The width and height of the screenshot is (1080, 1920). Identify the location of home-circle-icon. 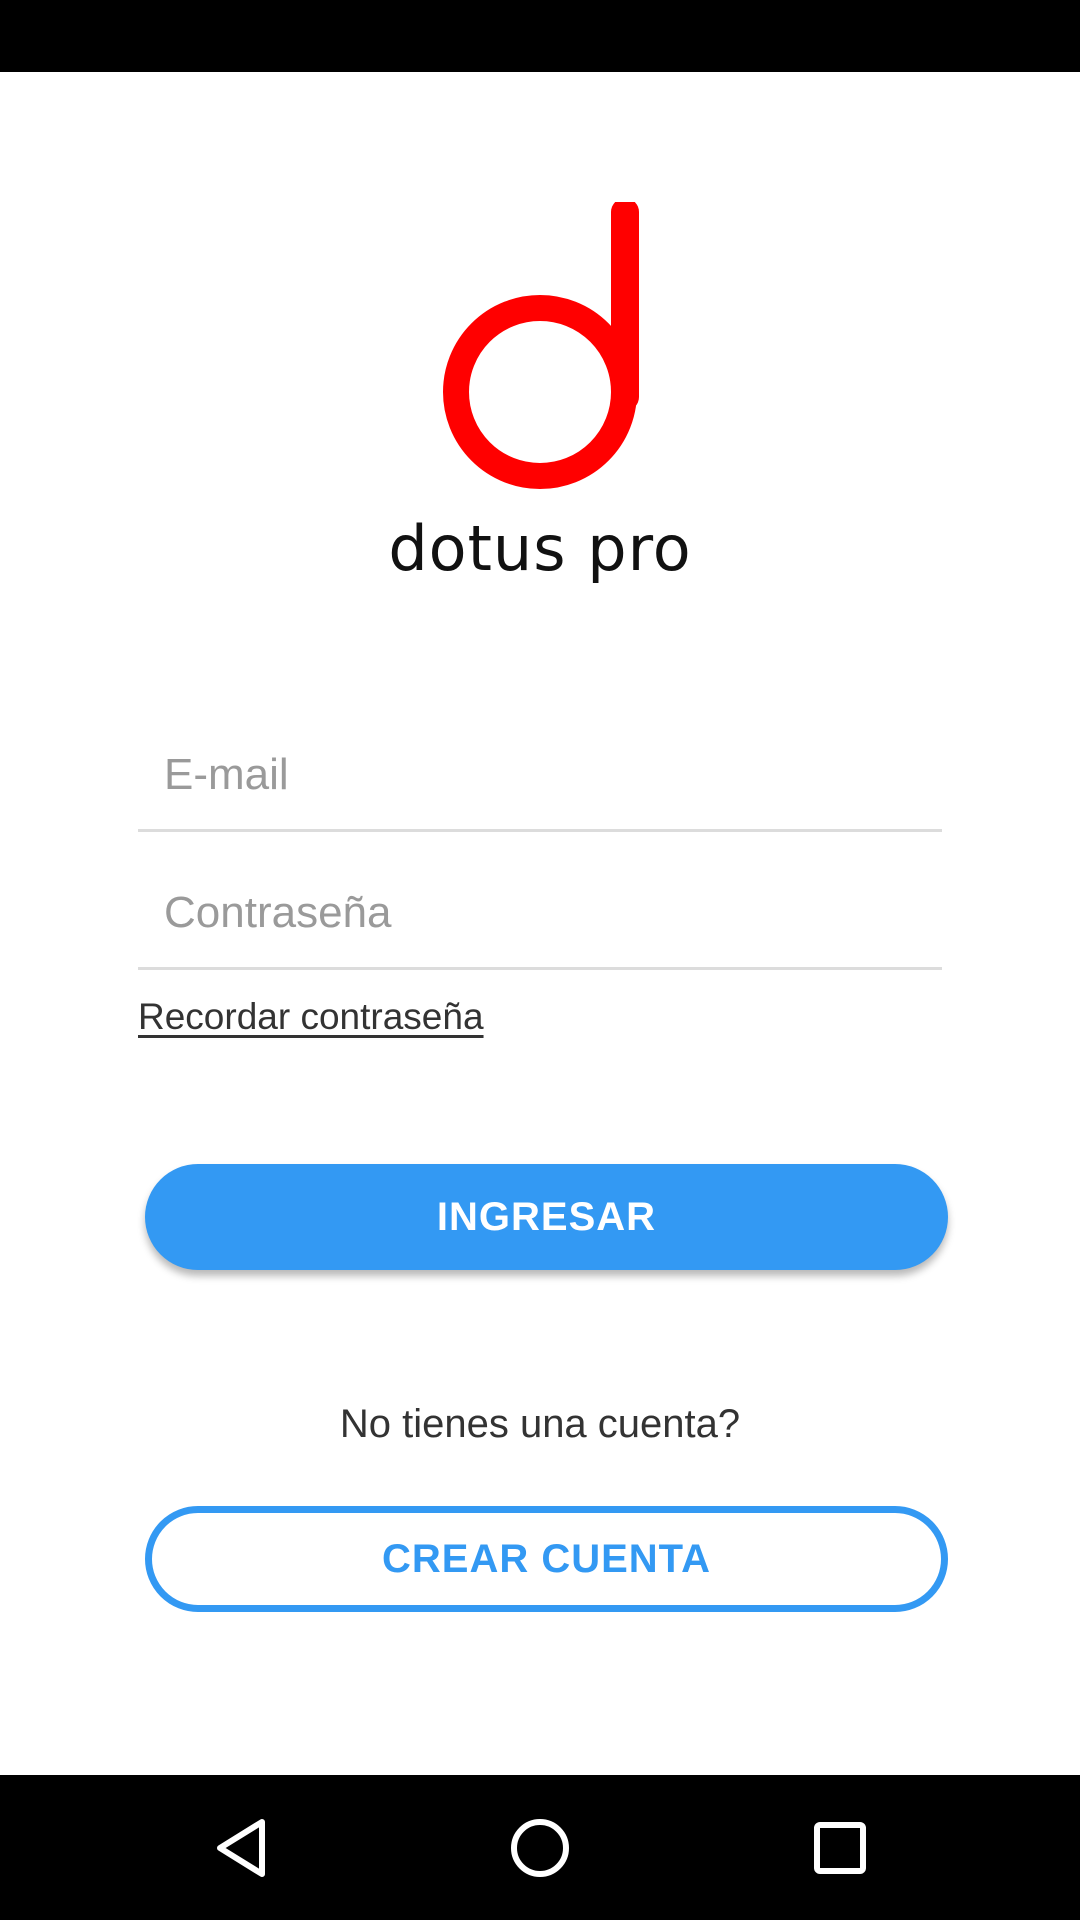
(540, 1847).